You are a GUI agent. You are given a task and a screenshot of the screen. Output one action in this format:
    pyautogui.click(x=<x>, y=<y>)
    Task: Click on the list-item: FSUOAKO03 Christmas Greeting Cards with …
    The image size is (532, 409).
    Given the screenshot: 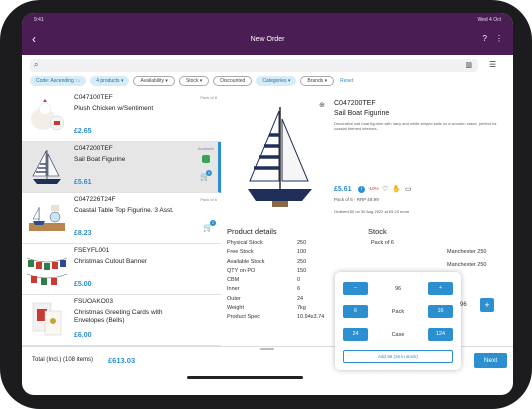 What is the action you would take?
    pyautogui.click(x=121, y=320)
    